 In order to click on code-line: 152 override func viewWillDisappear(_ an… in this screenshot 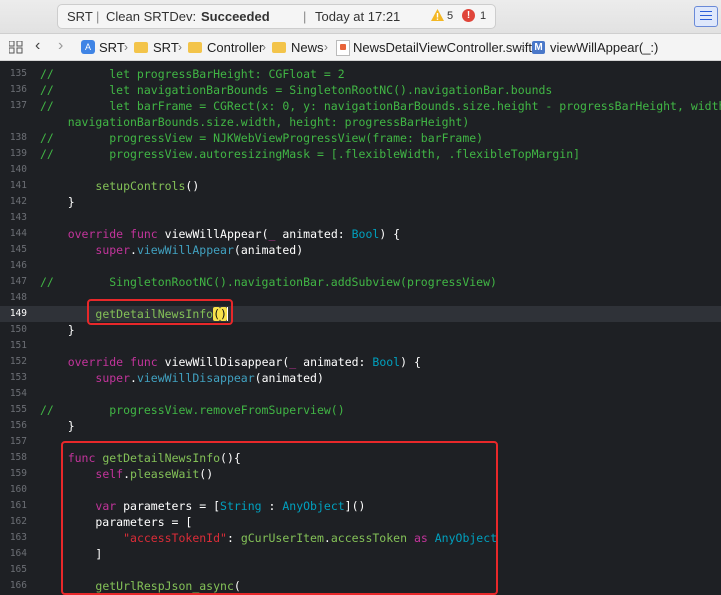, I will do `click(360, 362)`.